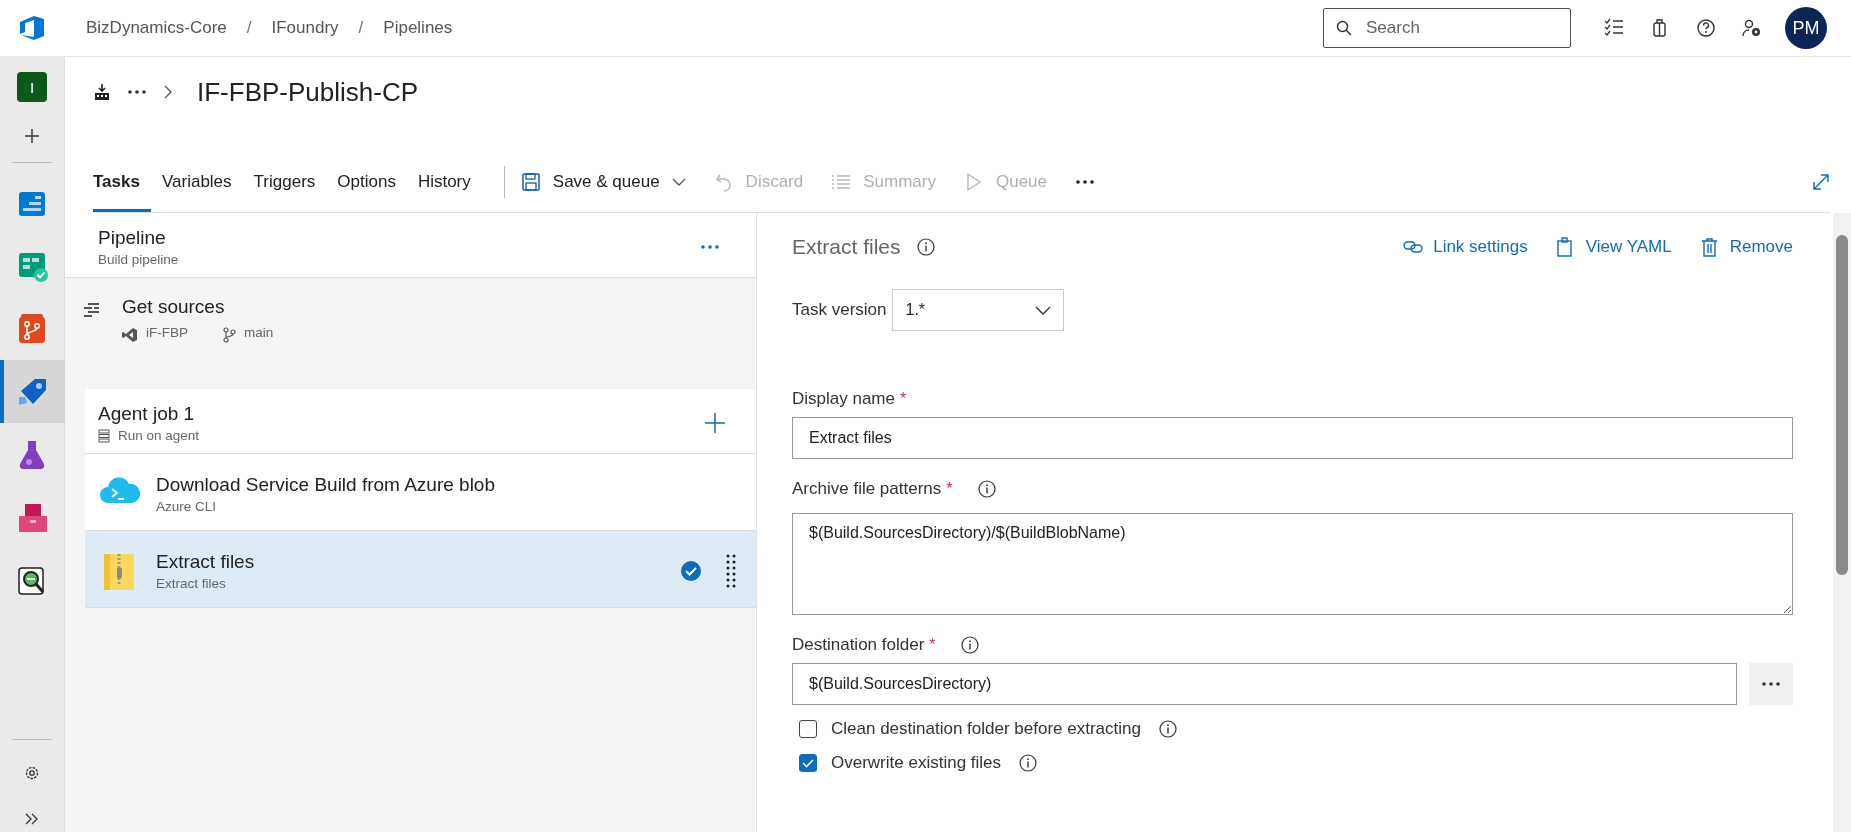  Describe the element at coordinates (603, 182) in the screenshot. I see `toolbar-button: Save & queue` at that location.